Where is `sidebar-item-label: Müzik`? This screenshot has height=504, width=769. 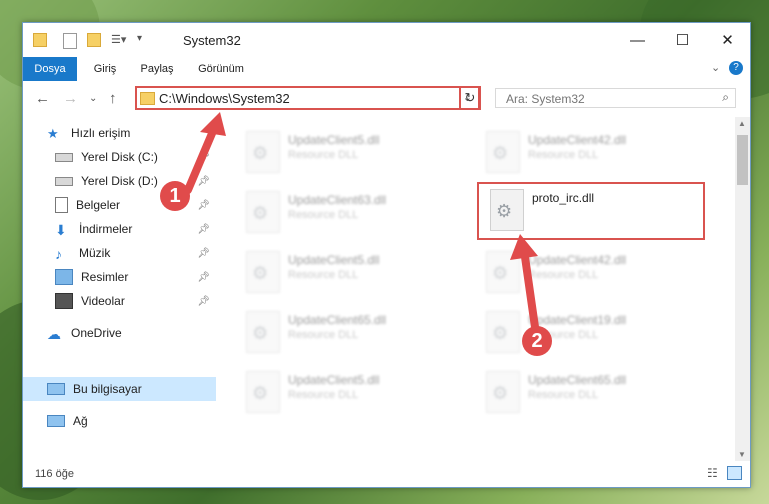 sidebar-item-label: Müzik is located at coordinates (95, 253).